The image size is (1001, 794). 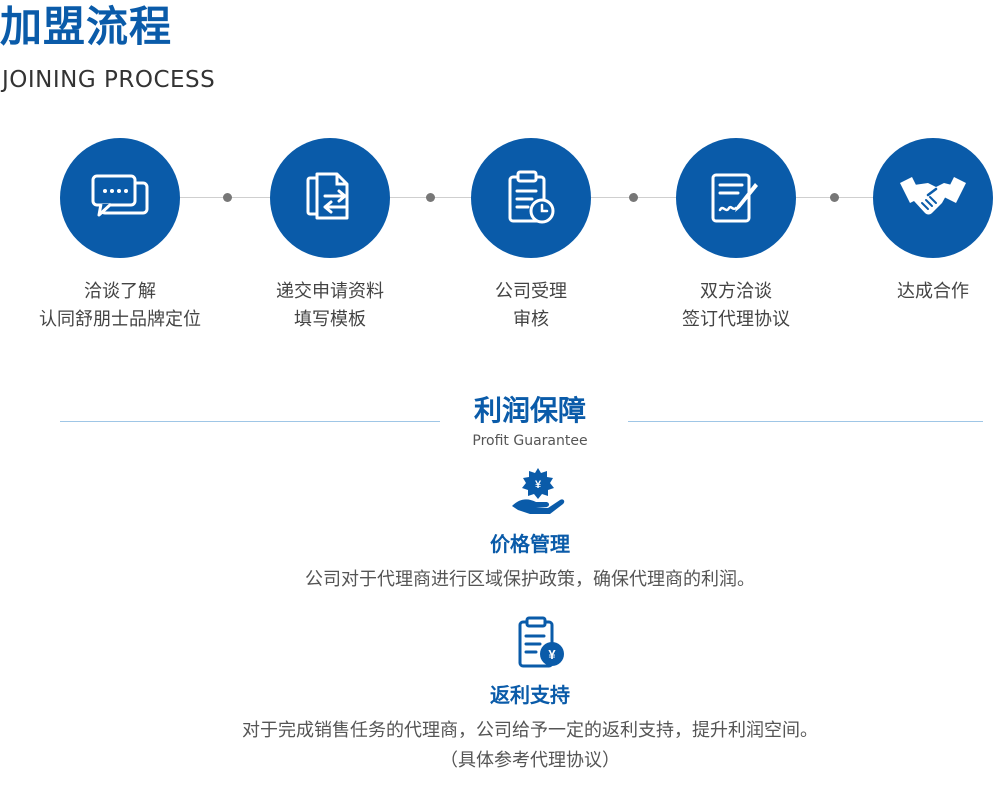 What do you see at coordinates (538, 493) in the screenshot?
I see `price-hand-icon: ¥` at bounding box center [538, 493].